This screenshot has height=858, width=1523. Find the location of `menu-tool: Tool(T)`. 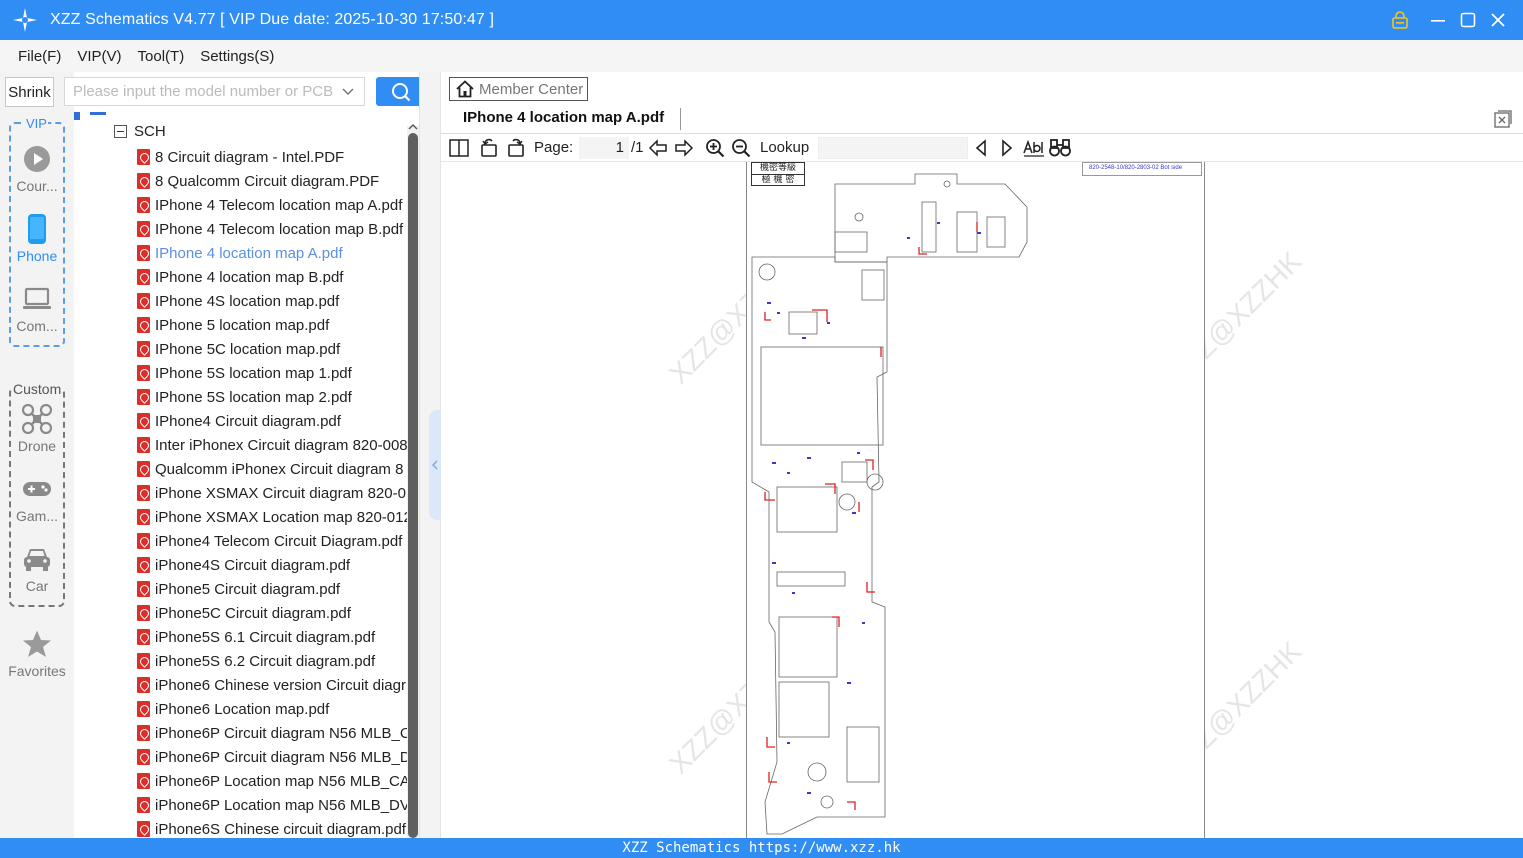

menu-tool: Tool(T) is located at coordinates (161, 56).